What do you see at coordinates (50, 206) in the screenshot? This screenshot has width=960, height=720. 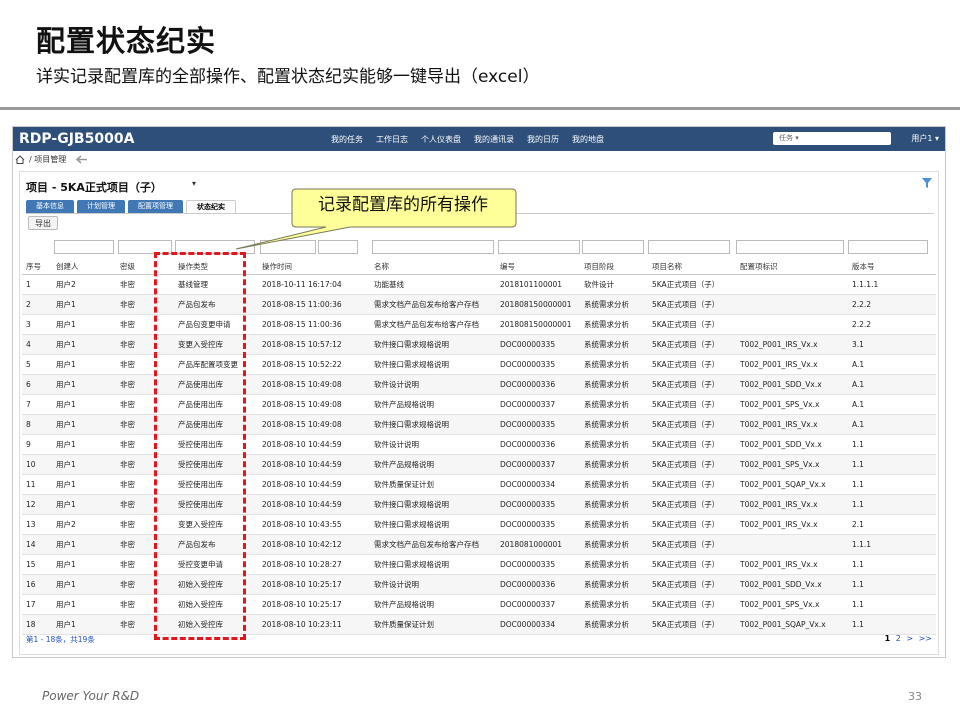 I see `tab-basic-info: 基本信息` at bounding box center [50, 206].